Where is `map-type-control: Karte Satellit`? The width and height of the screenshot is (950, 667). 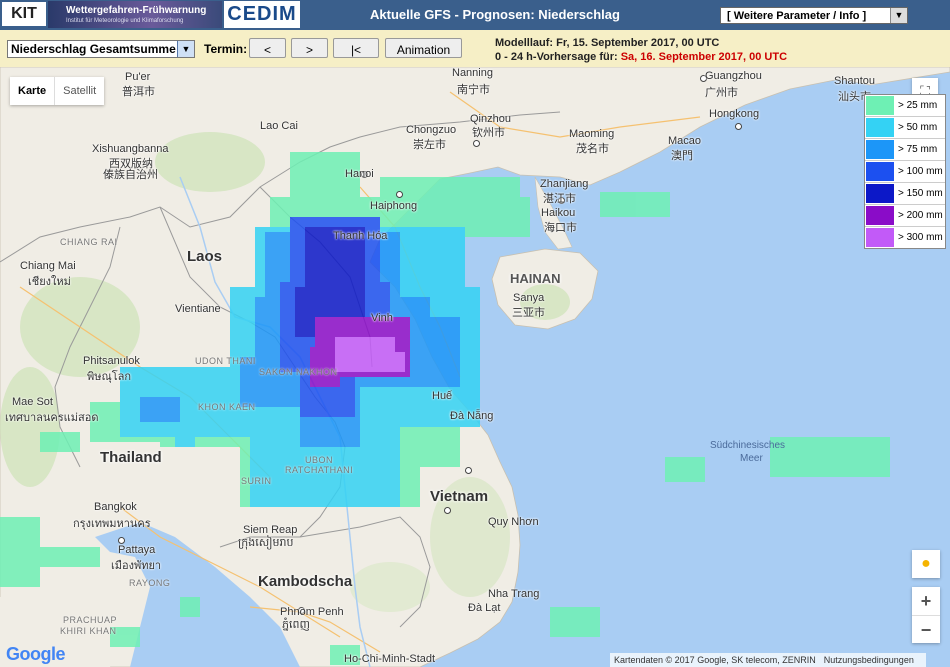
map-type-control: Karte Satellit is located at coordinates (57, 91).